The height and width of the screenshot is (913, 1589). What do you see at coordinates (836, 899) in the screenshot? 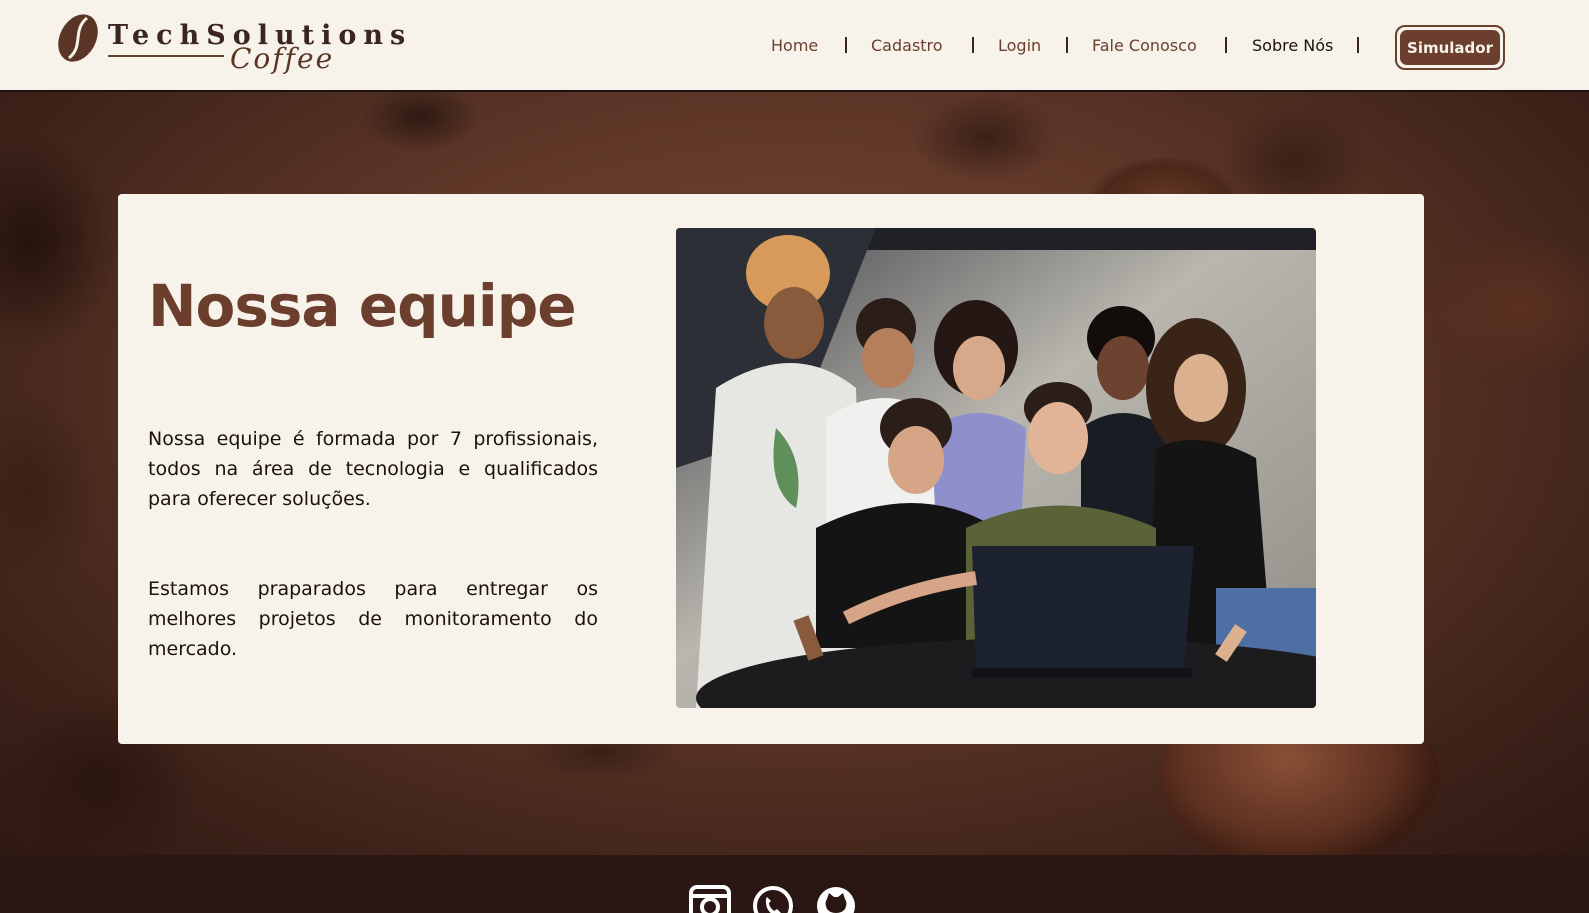
I see `github-icon` at bounding box center [836, 899].